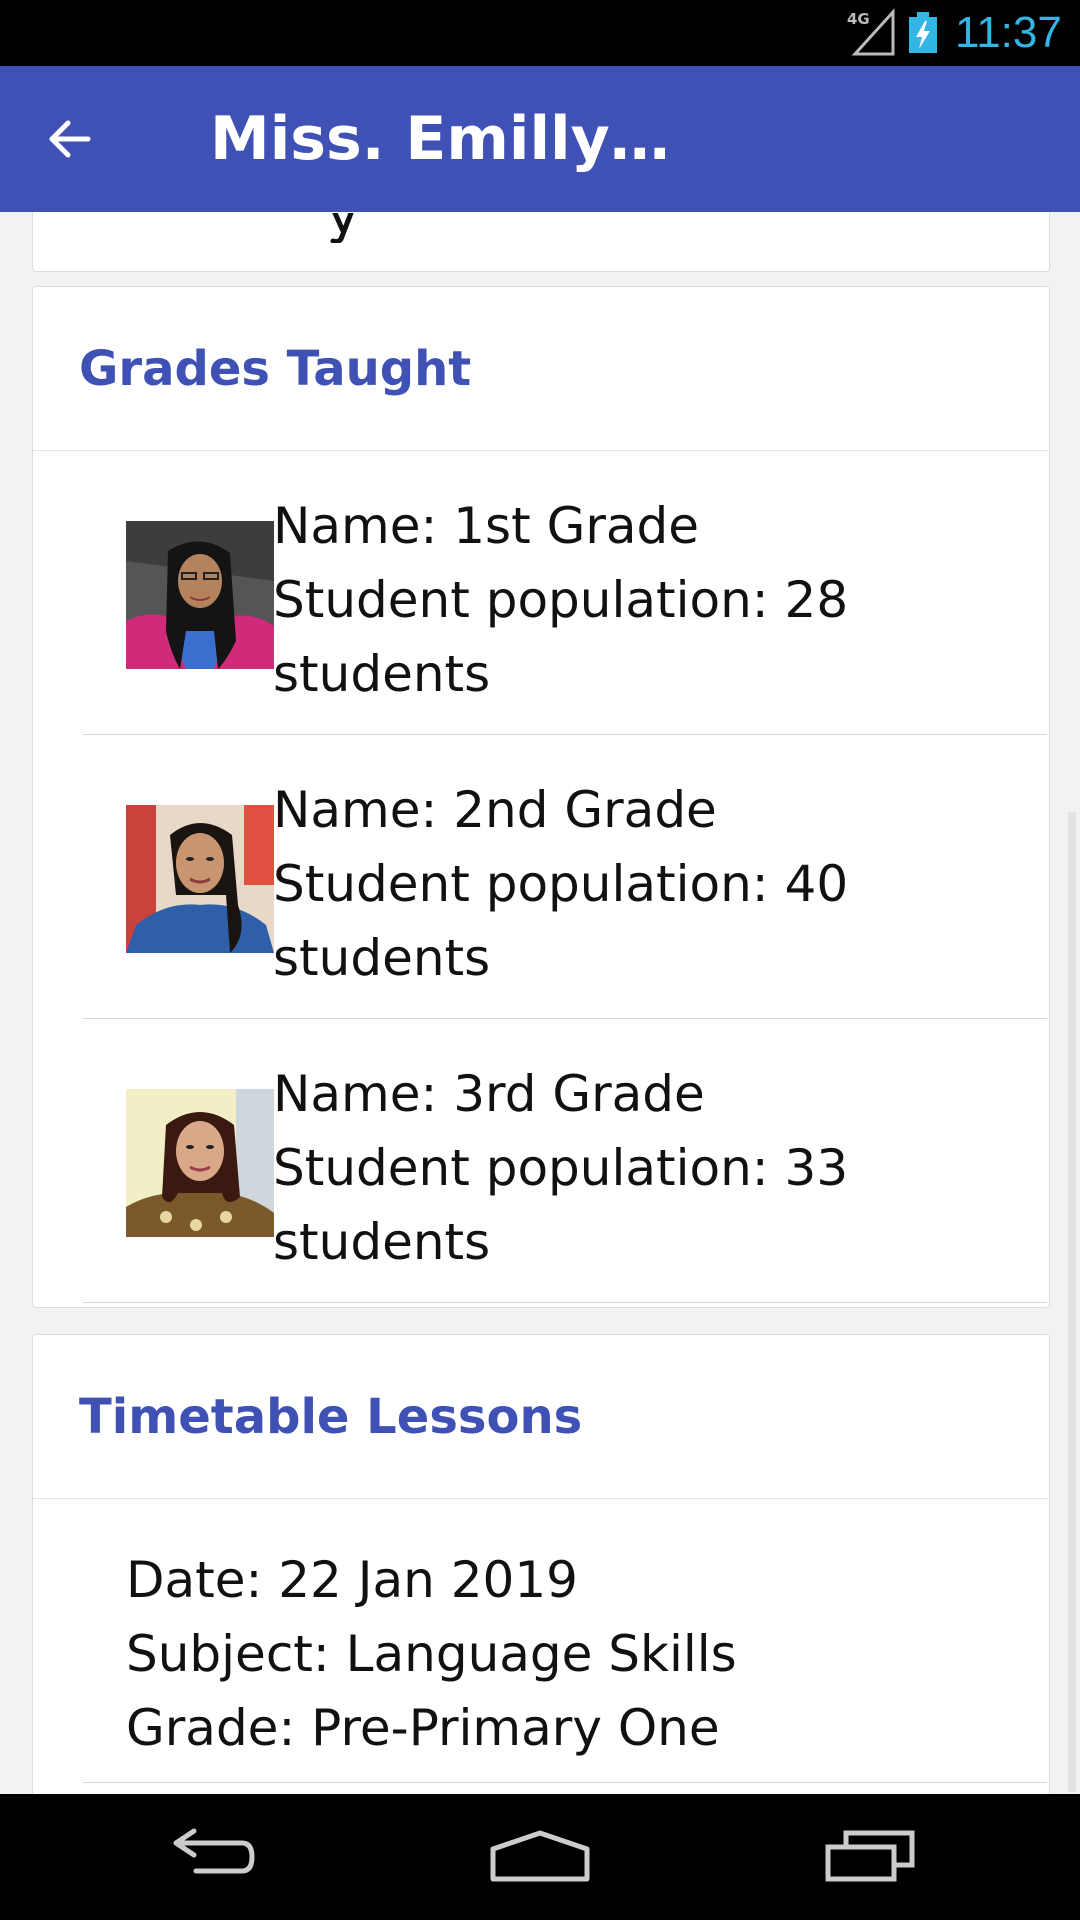  I want to click on nav-home-icon, so click(540, 1856).